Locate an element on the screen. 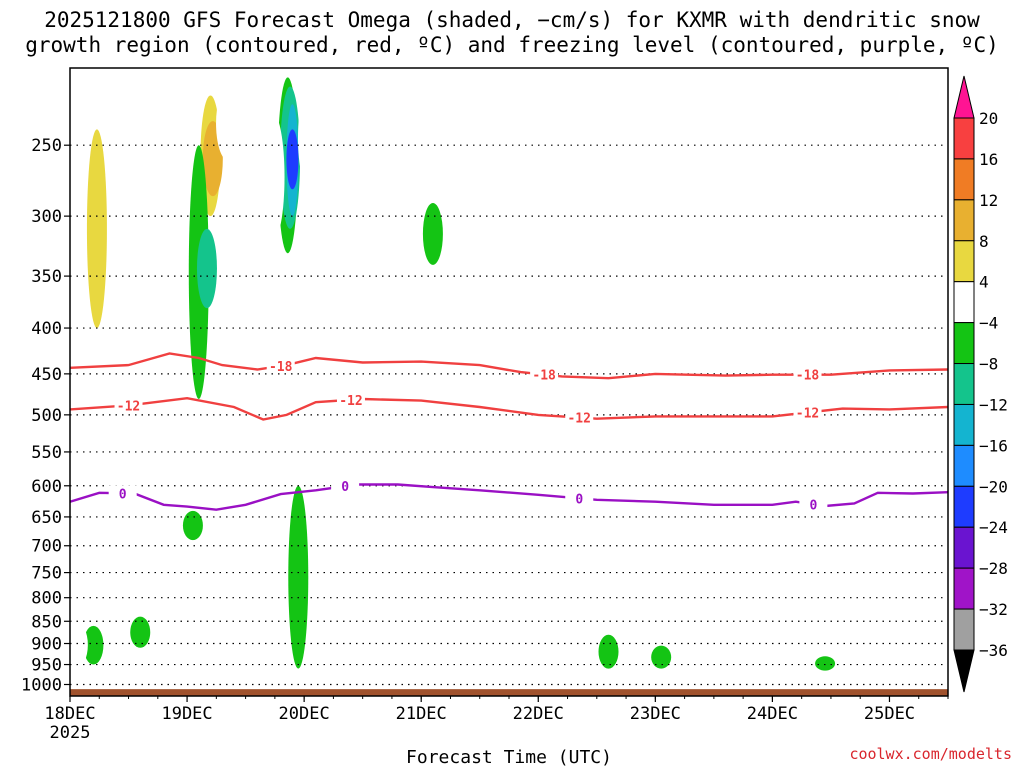  colorbar-label: 12 is located at coordinates (988, 200).